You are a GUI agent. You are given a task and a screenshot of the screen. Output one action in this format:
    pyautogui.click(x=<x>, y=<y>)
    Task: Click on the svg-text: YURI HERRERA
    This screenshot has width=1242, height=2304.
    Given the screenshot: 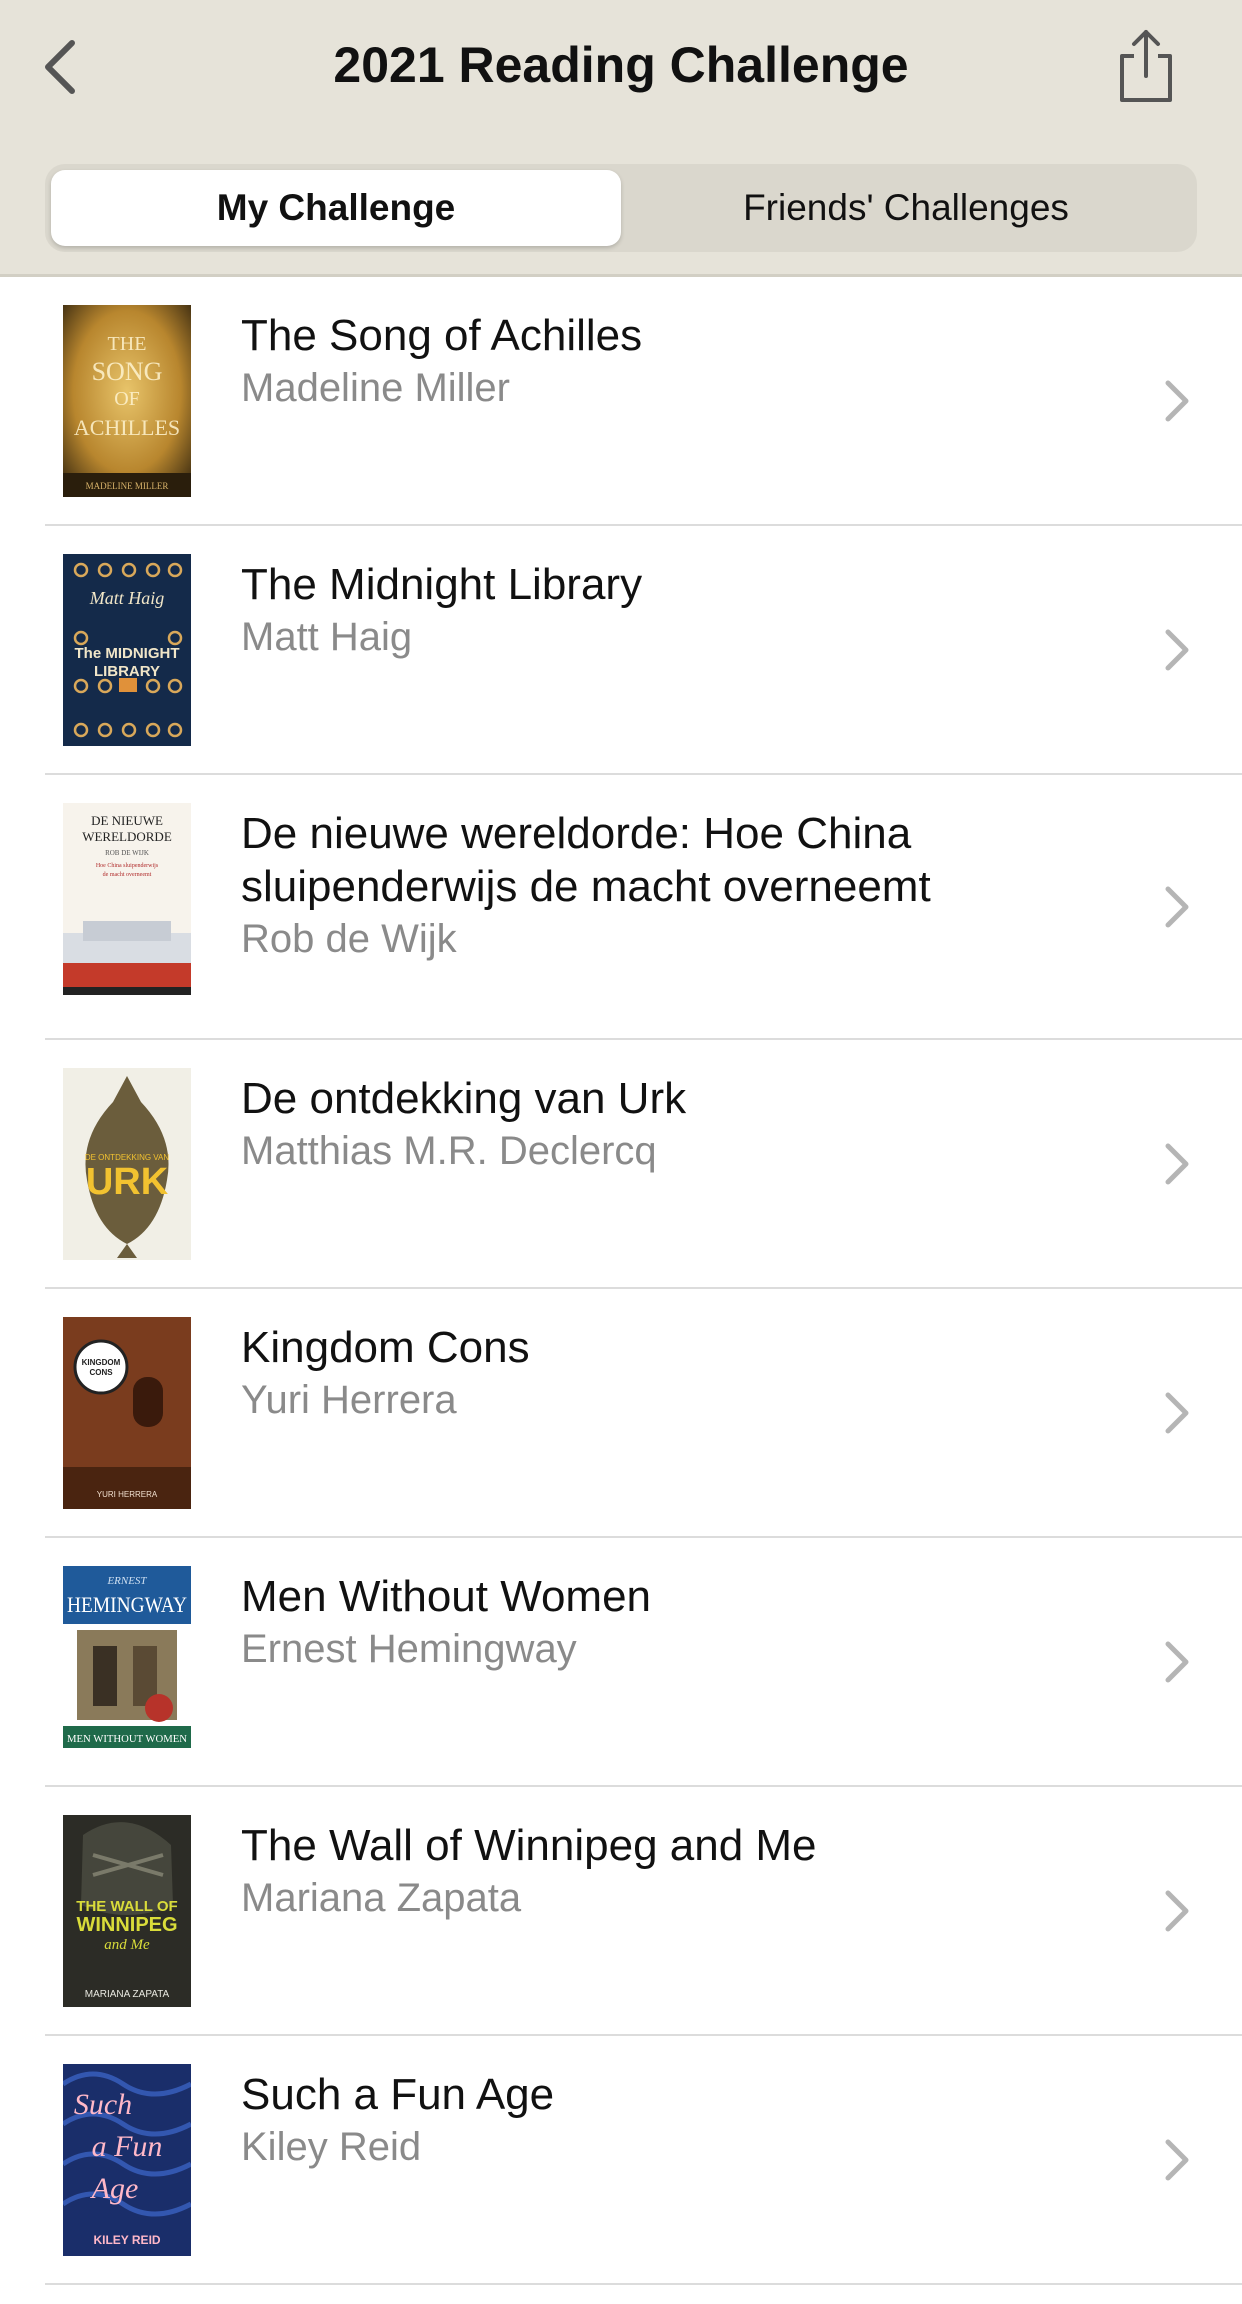 What is the action you would take?
    pyautogui.click(x=127, y=1494)
    